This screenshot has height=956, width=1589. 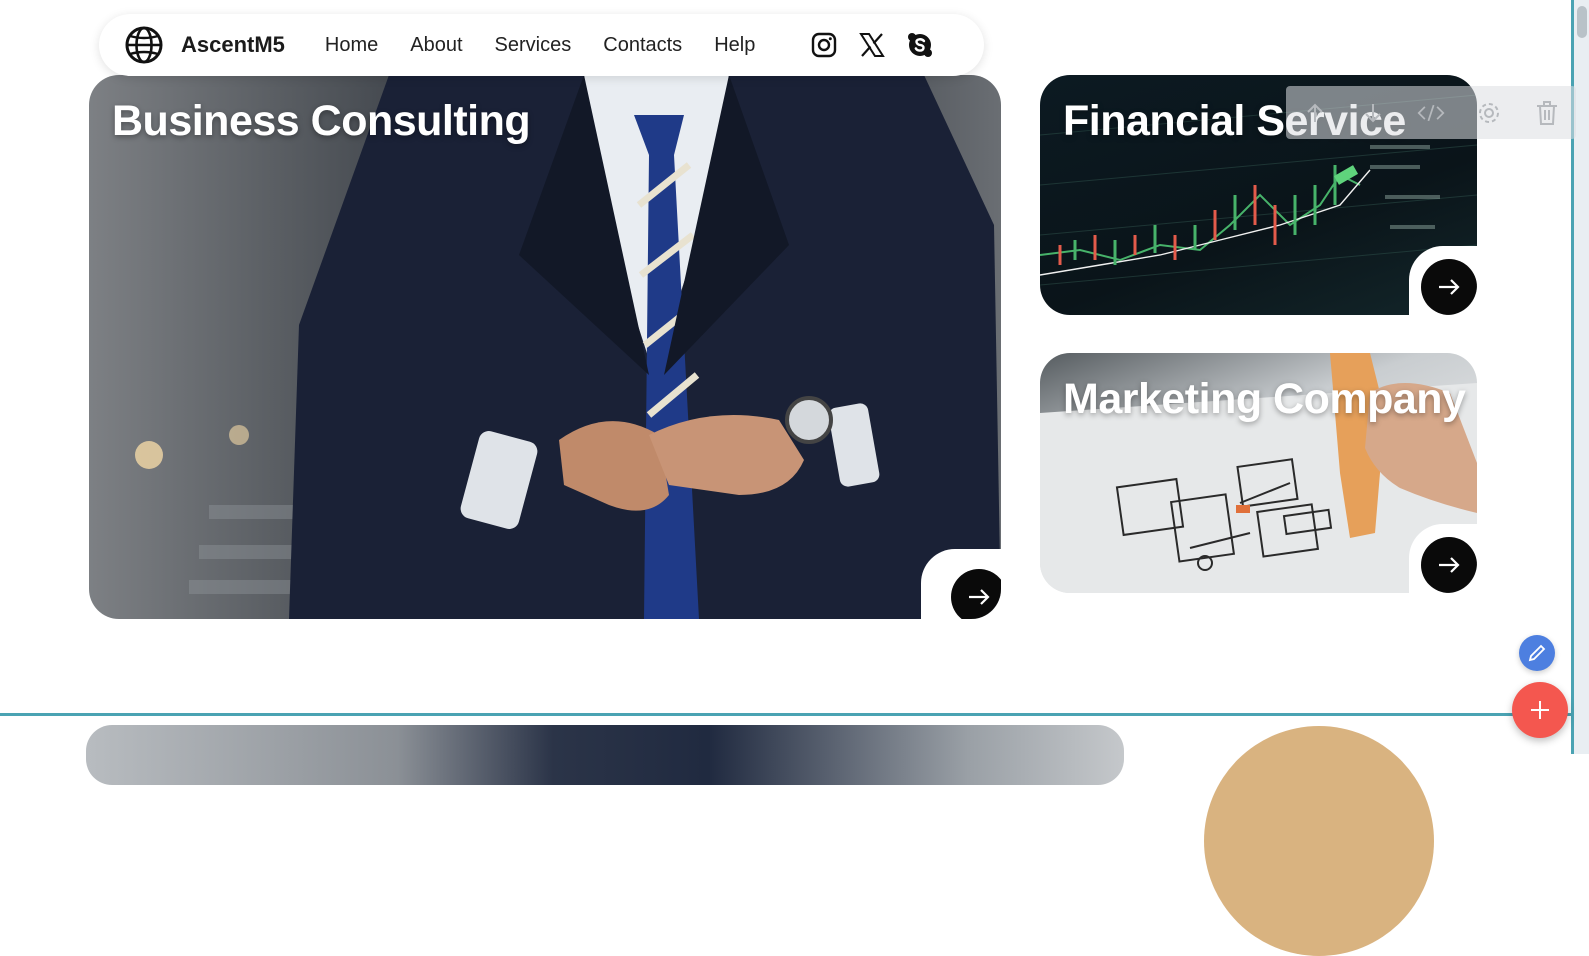 What do you see at coordinates (1258, 473) in the screenshot?
I see `card-marketing-company: Marketing Company` at bounding box center [1258, 473].